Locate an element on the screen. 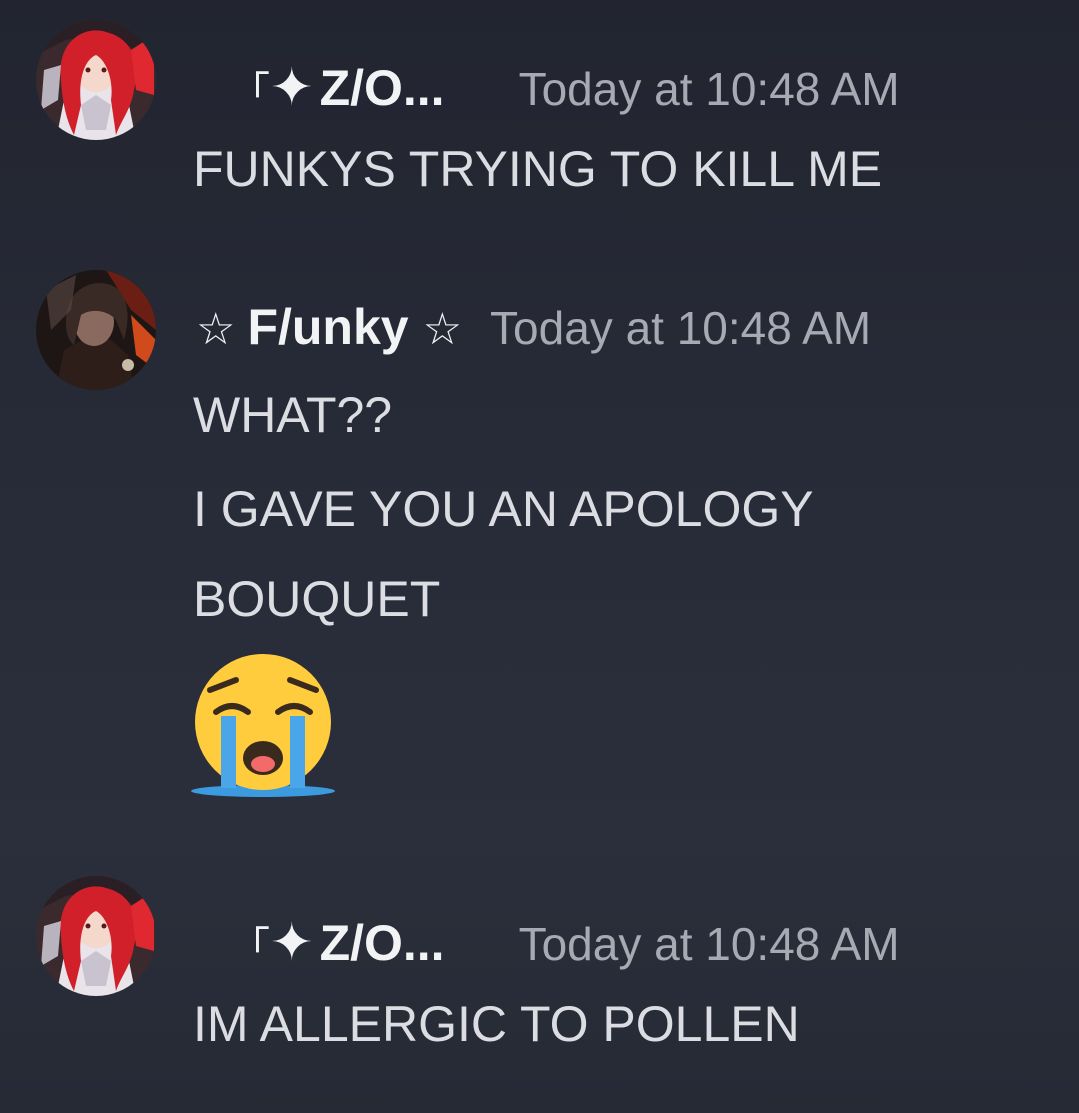 Image resolution: width=1079 pixels, height=1113 pixels. message-text: FUNKYS TRYING TO KILL ME is located at coordinates (538, 169).